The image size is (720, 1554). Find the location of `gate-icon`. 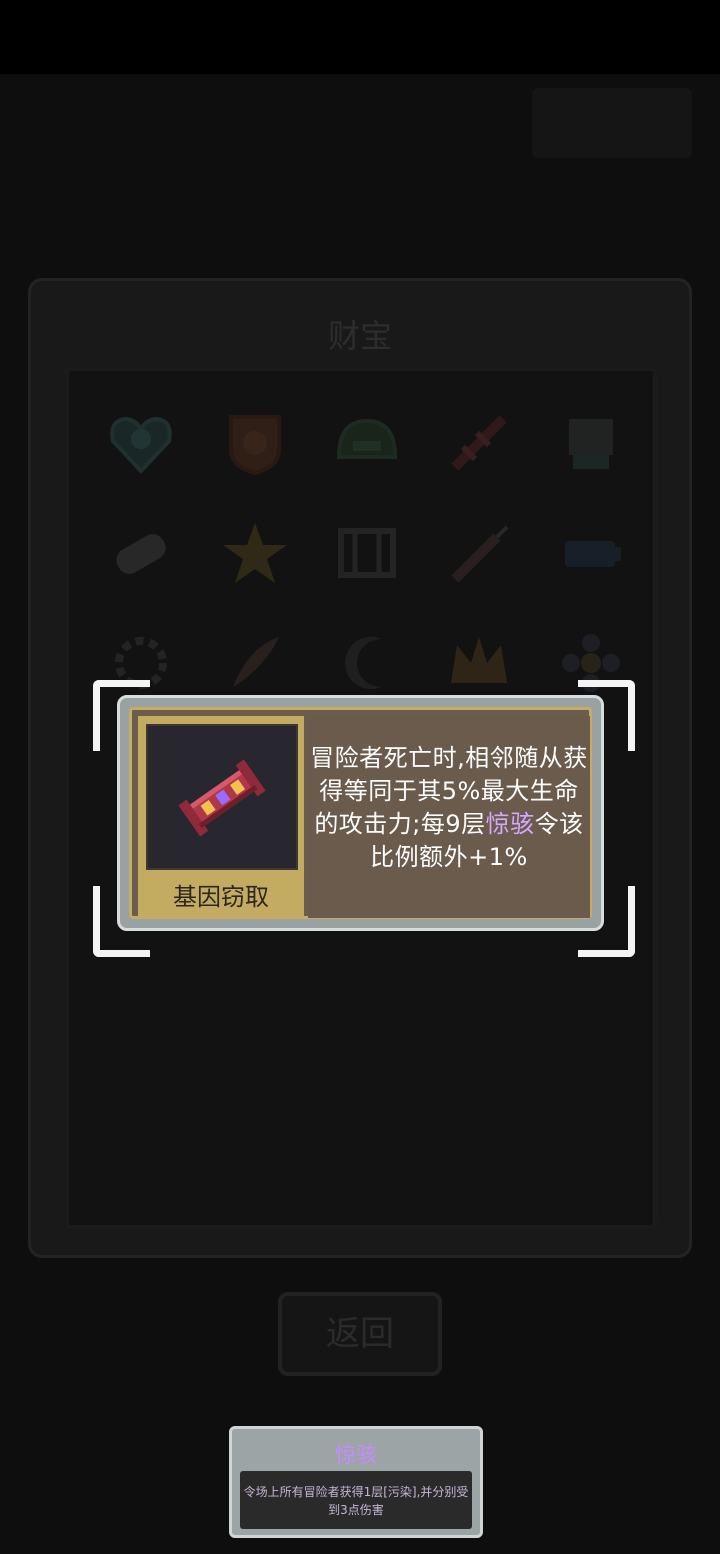

gate-icon is located at coordinates (367, 553).